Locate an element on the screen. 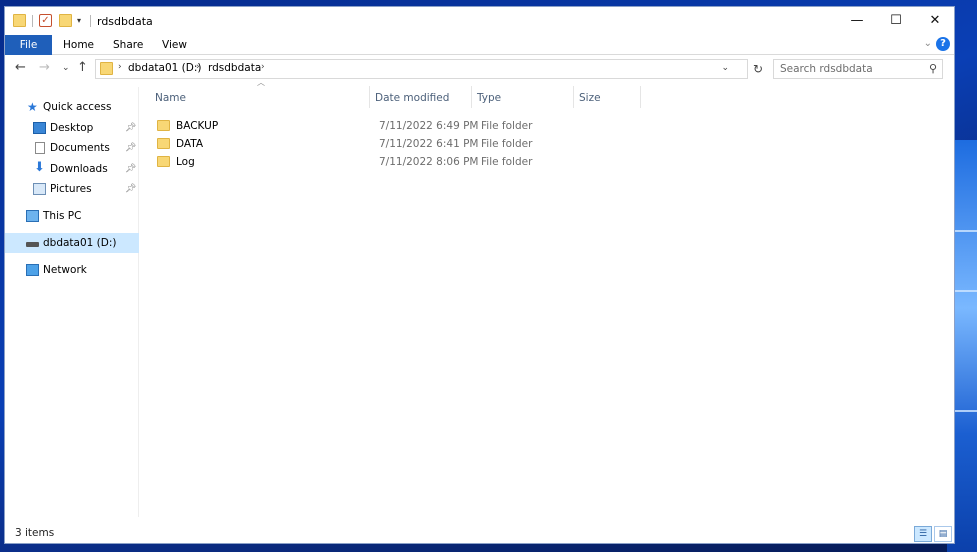 The image size is (977, 552). up-arrow-icon: ↑ is located at coordinates (82, 67).